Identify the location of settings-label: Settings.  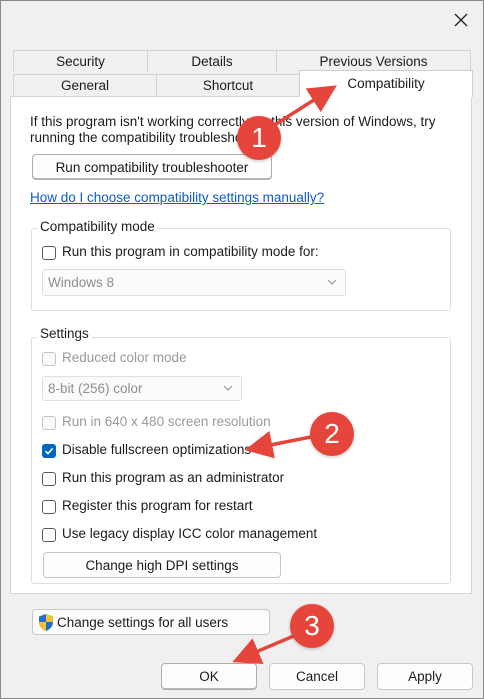
(64, 333).